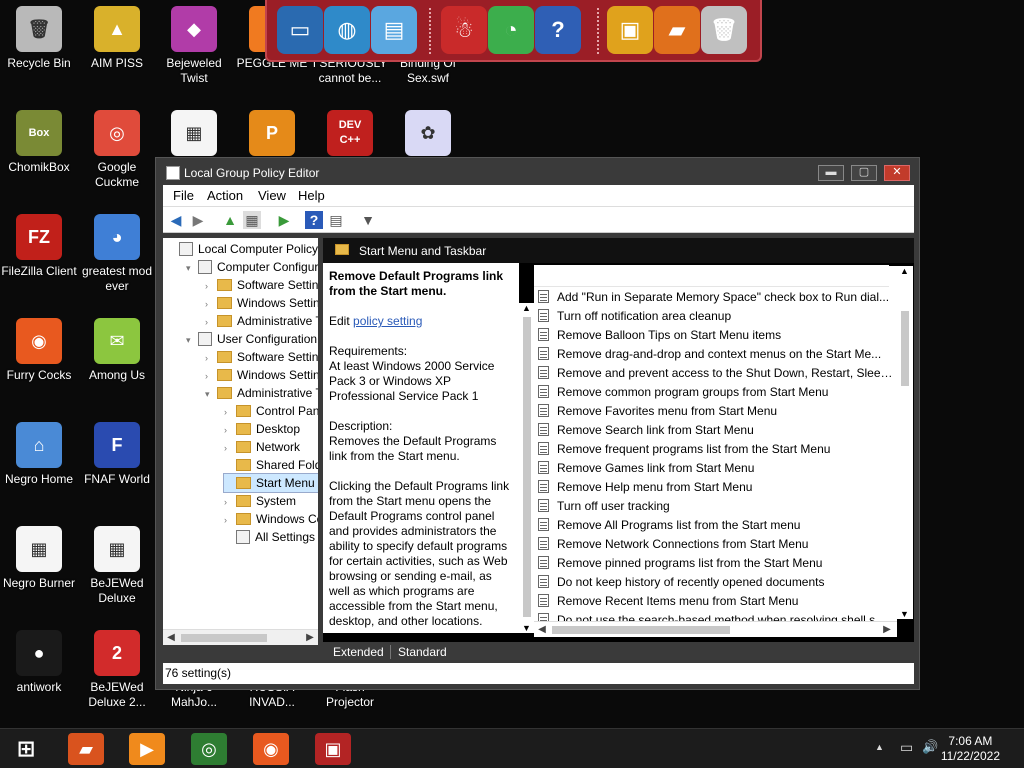 The width and height of the screenshot is (1024, 768). I want to click on maximize-button: ▢, so click(864, 173).